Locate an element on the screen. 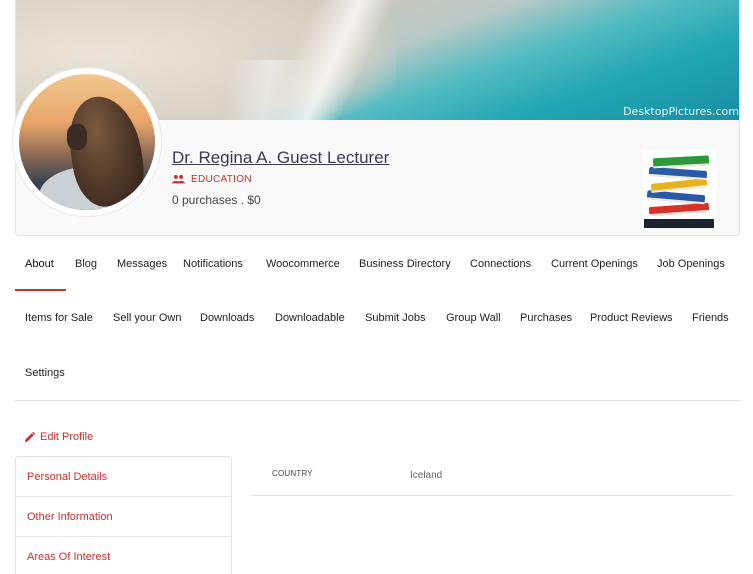  tab-settings: Settings is located at coordinates (45, 373).